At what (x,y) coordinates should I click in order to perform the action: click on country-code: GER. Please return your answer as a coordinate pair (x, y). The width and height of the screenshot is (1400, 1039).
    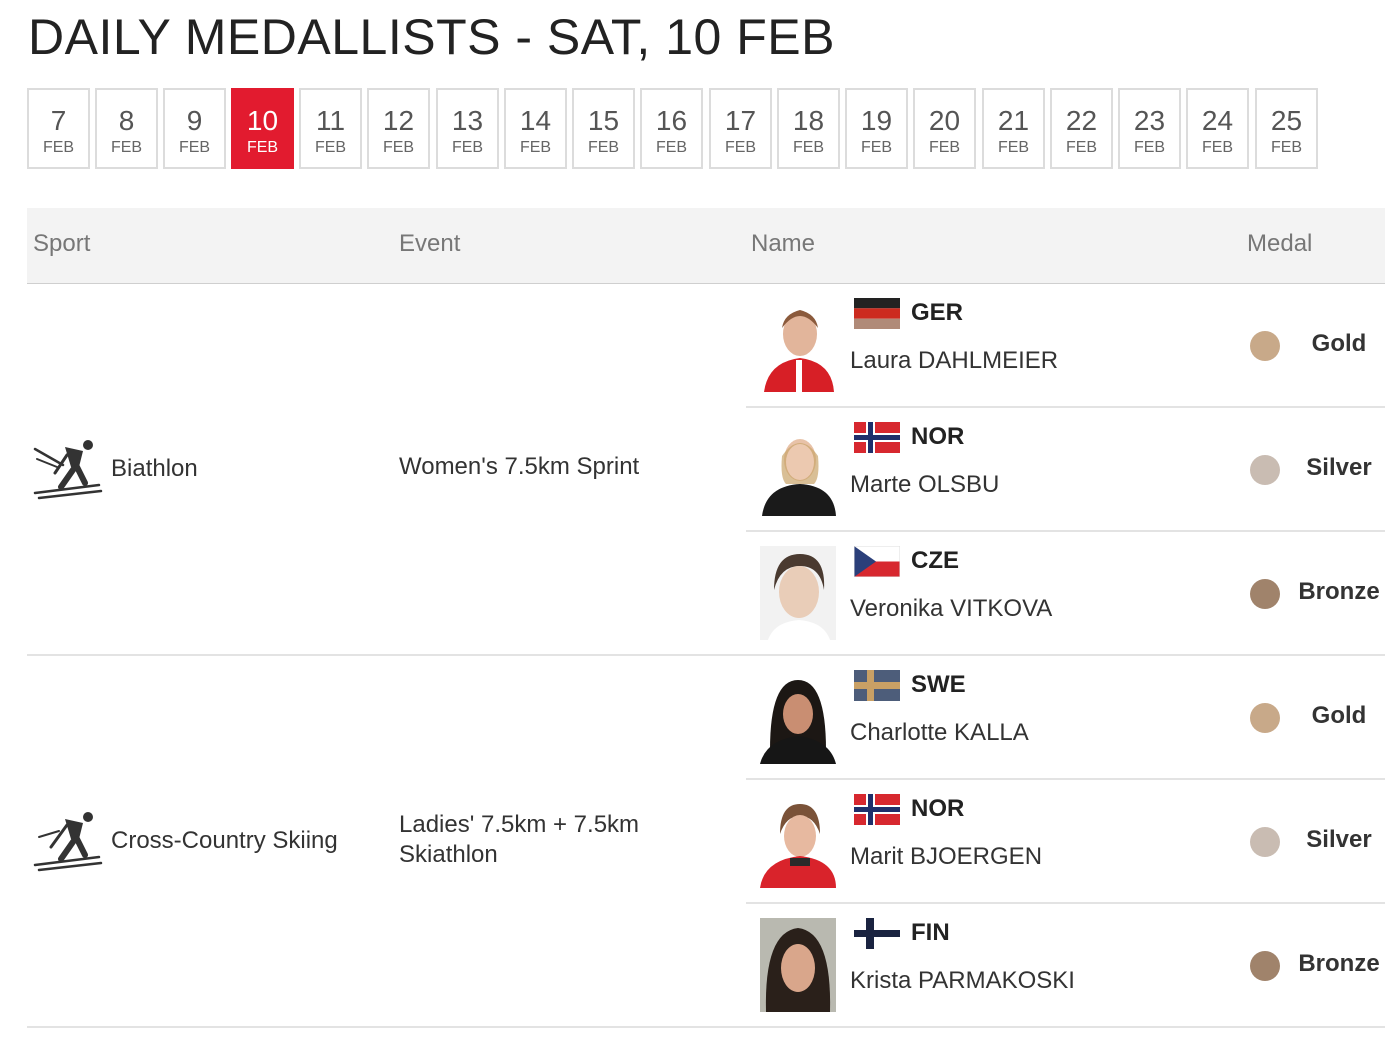
    Looking at the image, I should click on (937, 312).